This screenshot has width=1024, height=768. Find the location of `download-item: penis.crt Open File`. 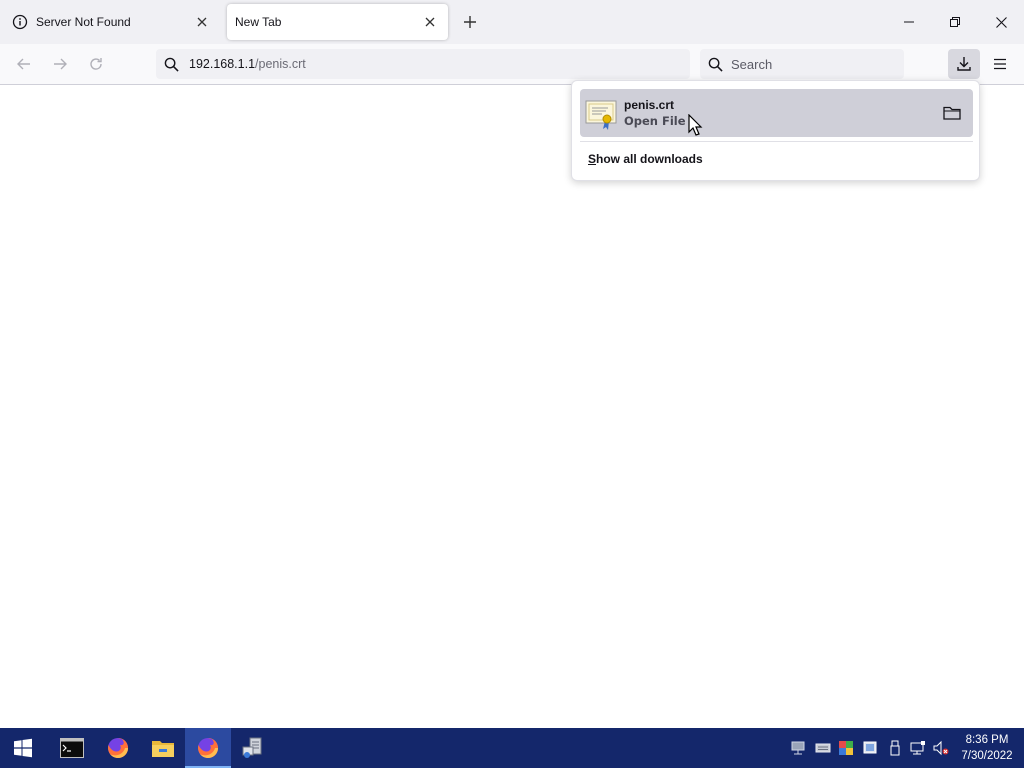

download-item: penis.crt Open File is located at coordinates (776, 113).